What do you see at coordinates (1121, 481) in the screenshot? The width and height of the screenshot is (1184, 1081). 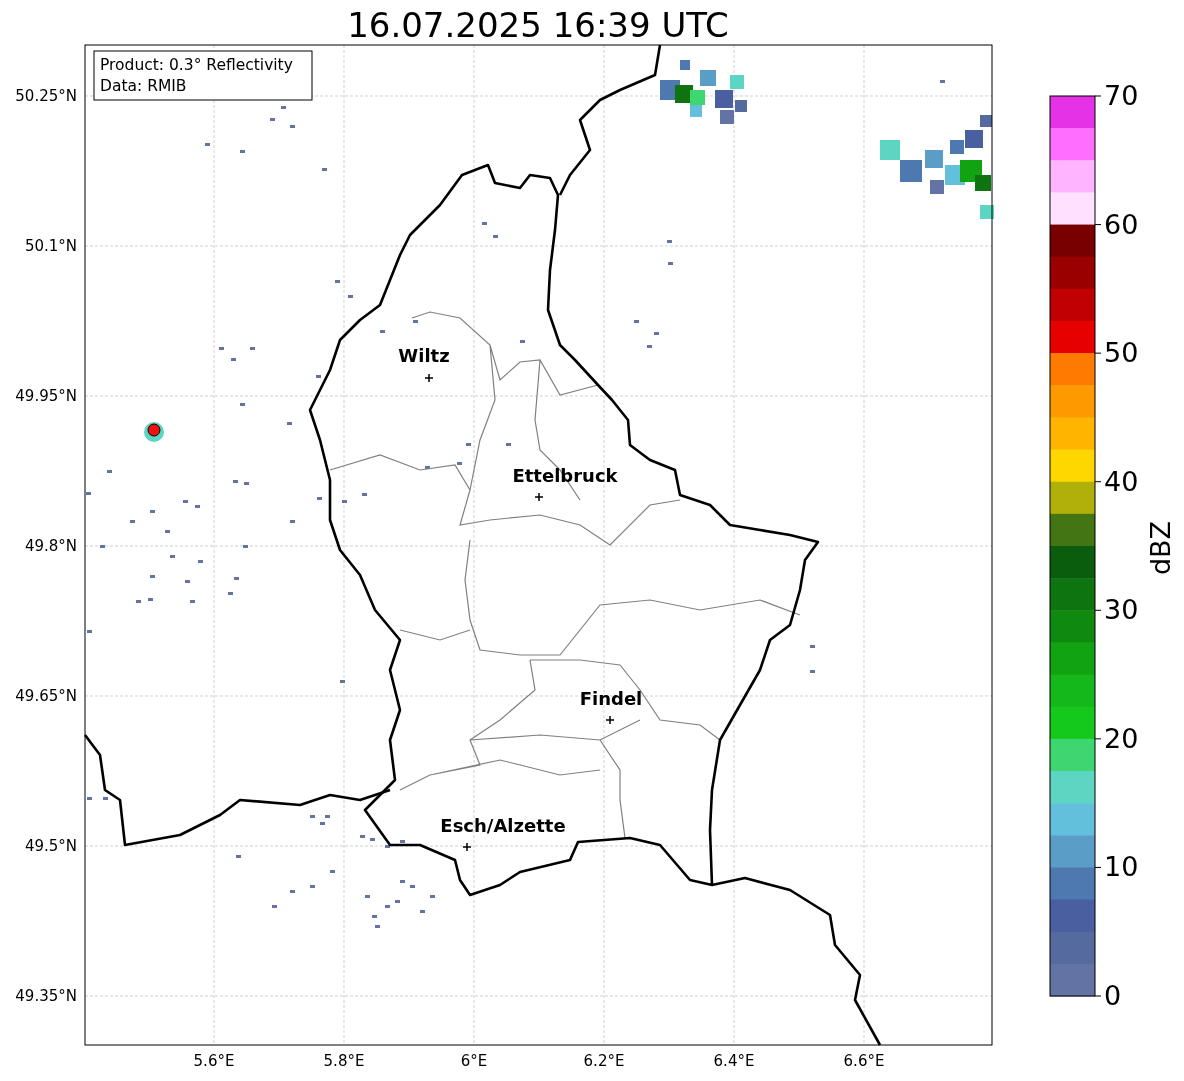 I see `colorbar-tick-label: 40` at bounding box center [1121, 481].